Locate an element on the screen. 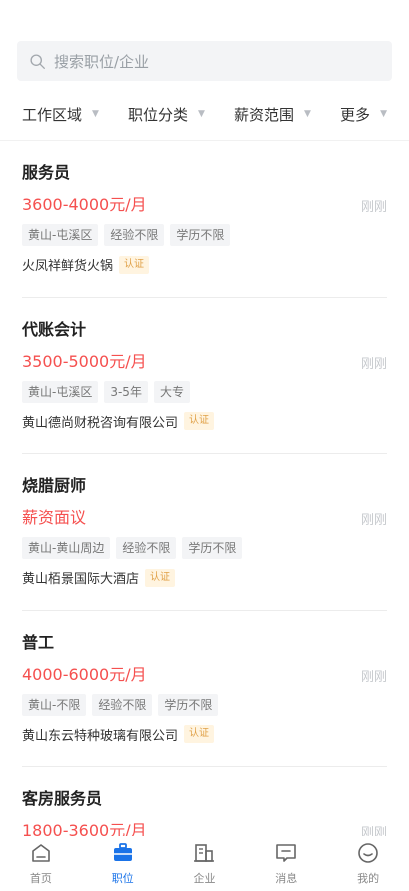  job-tags: 黄山-屯溪区 经验不限 学历不限 is located at coordinates (126, 235).